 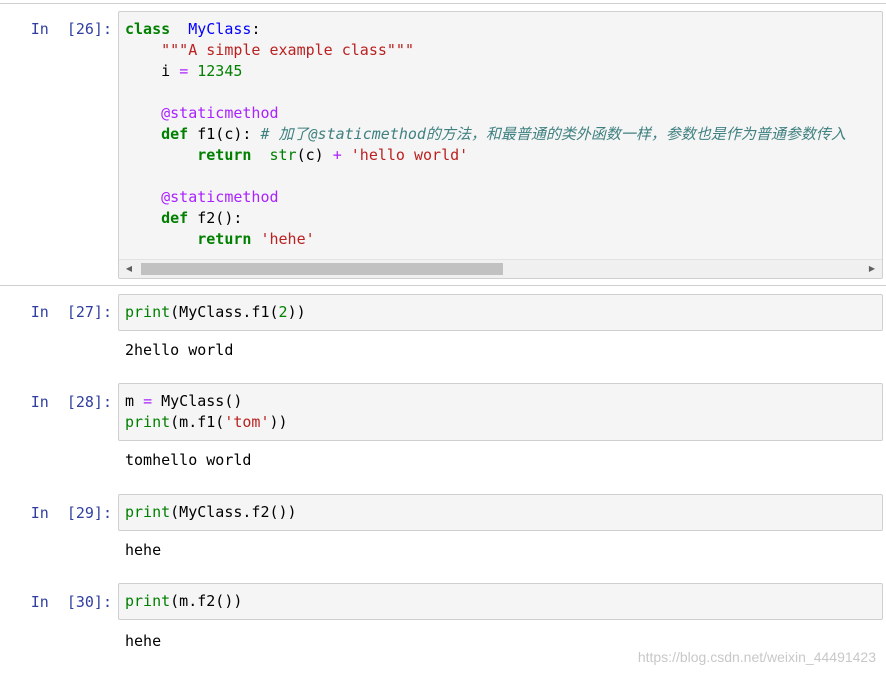 What do you see at coordinates (322, 269) in the screenshot?
I see `scrollbar-thumb` at bounding box center [322, 269].